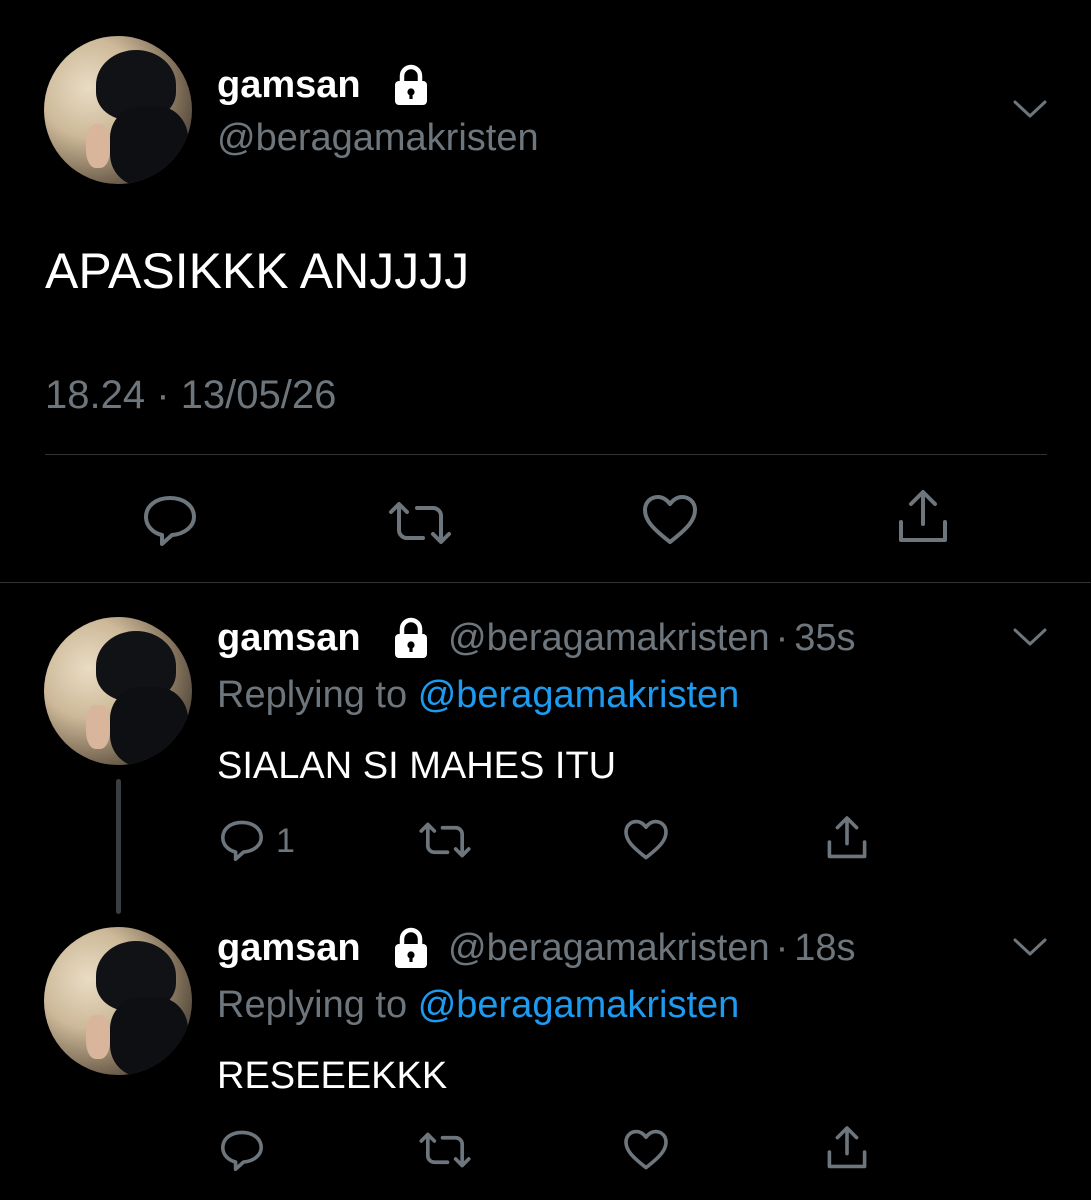 The image size is (1091, 1200). What do you see at coordinates (257, 271) in the screenshot?
I see `tweet-text: APASIKKK ANJJJJ` at bounding box center [257, 271].